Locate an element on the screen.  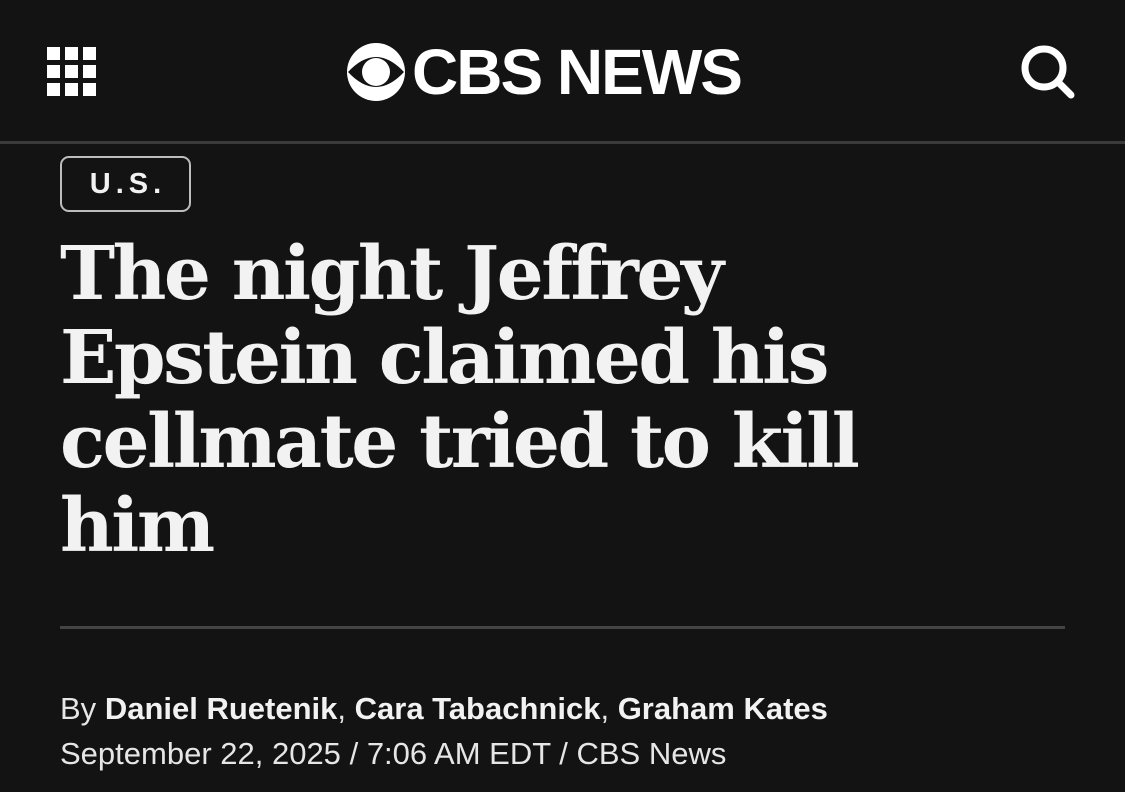
author-link: Daniel Ruetenik is located at coordinates (221, 708).